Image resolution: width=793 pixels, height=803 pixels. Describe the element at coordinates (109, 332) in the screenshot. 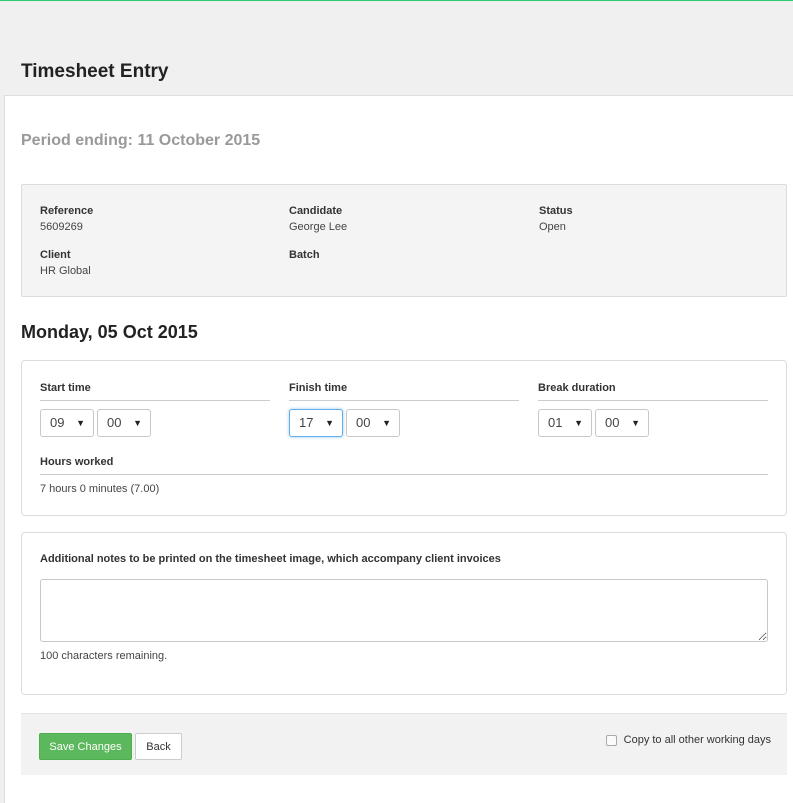

I see `day-title: Monday, 05 Oct 2015` at that location.